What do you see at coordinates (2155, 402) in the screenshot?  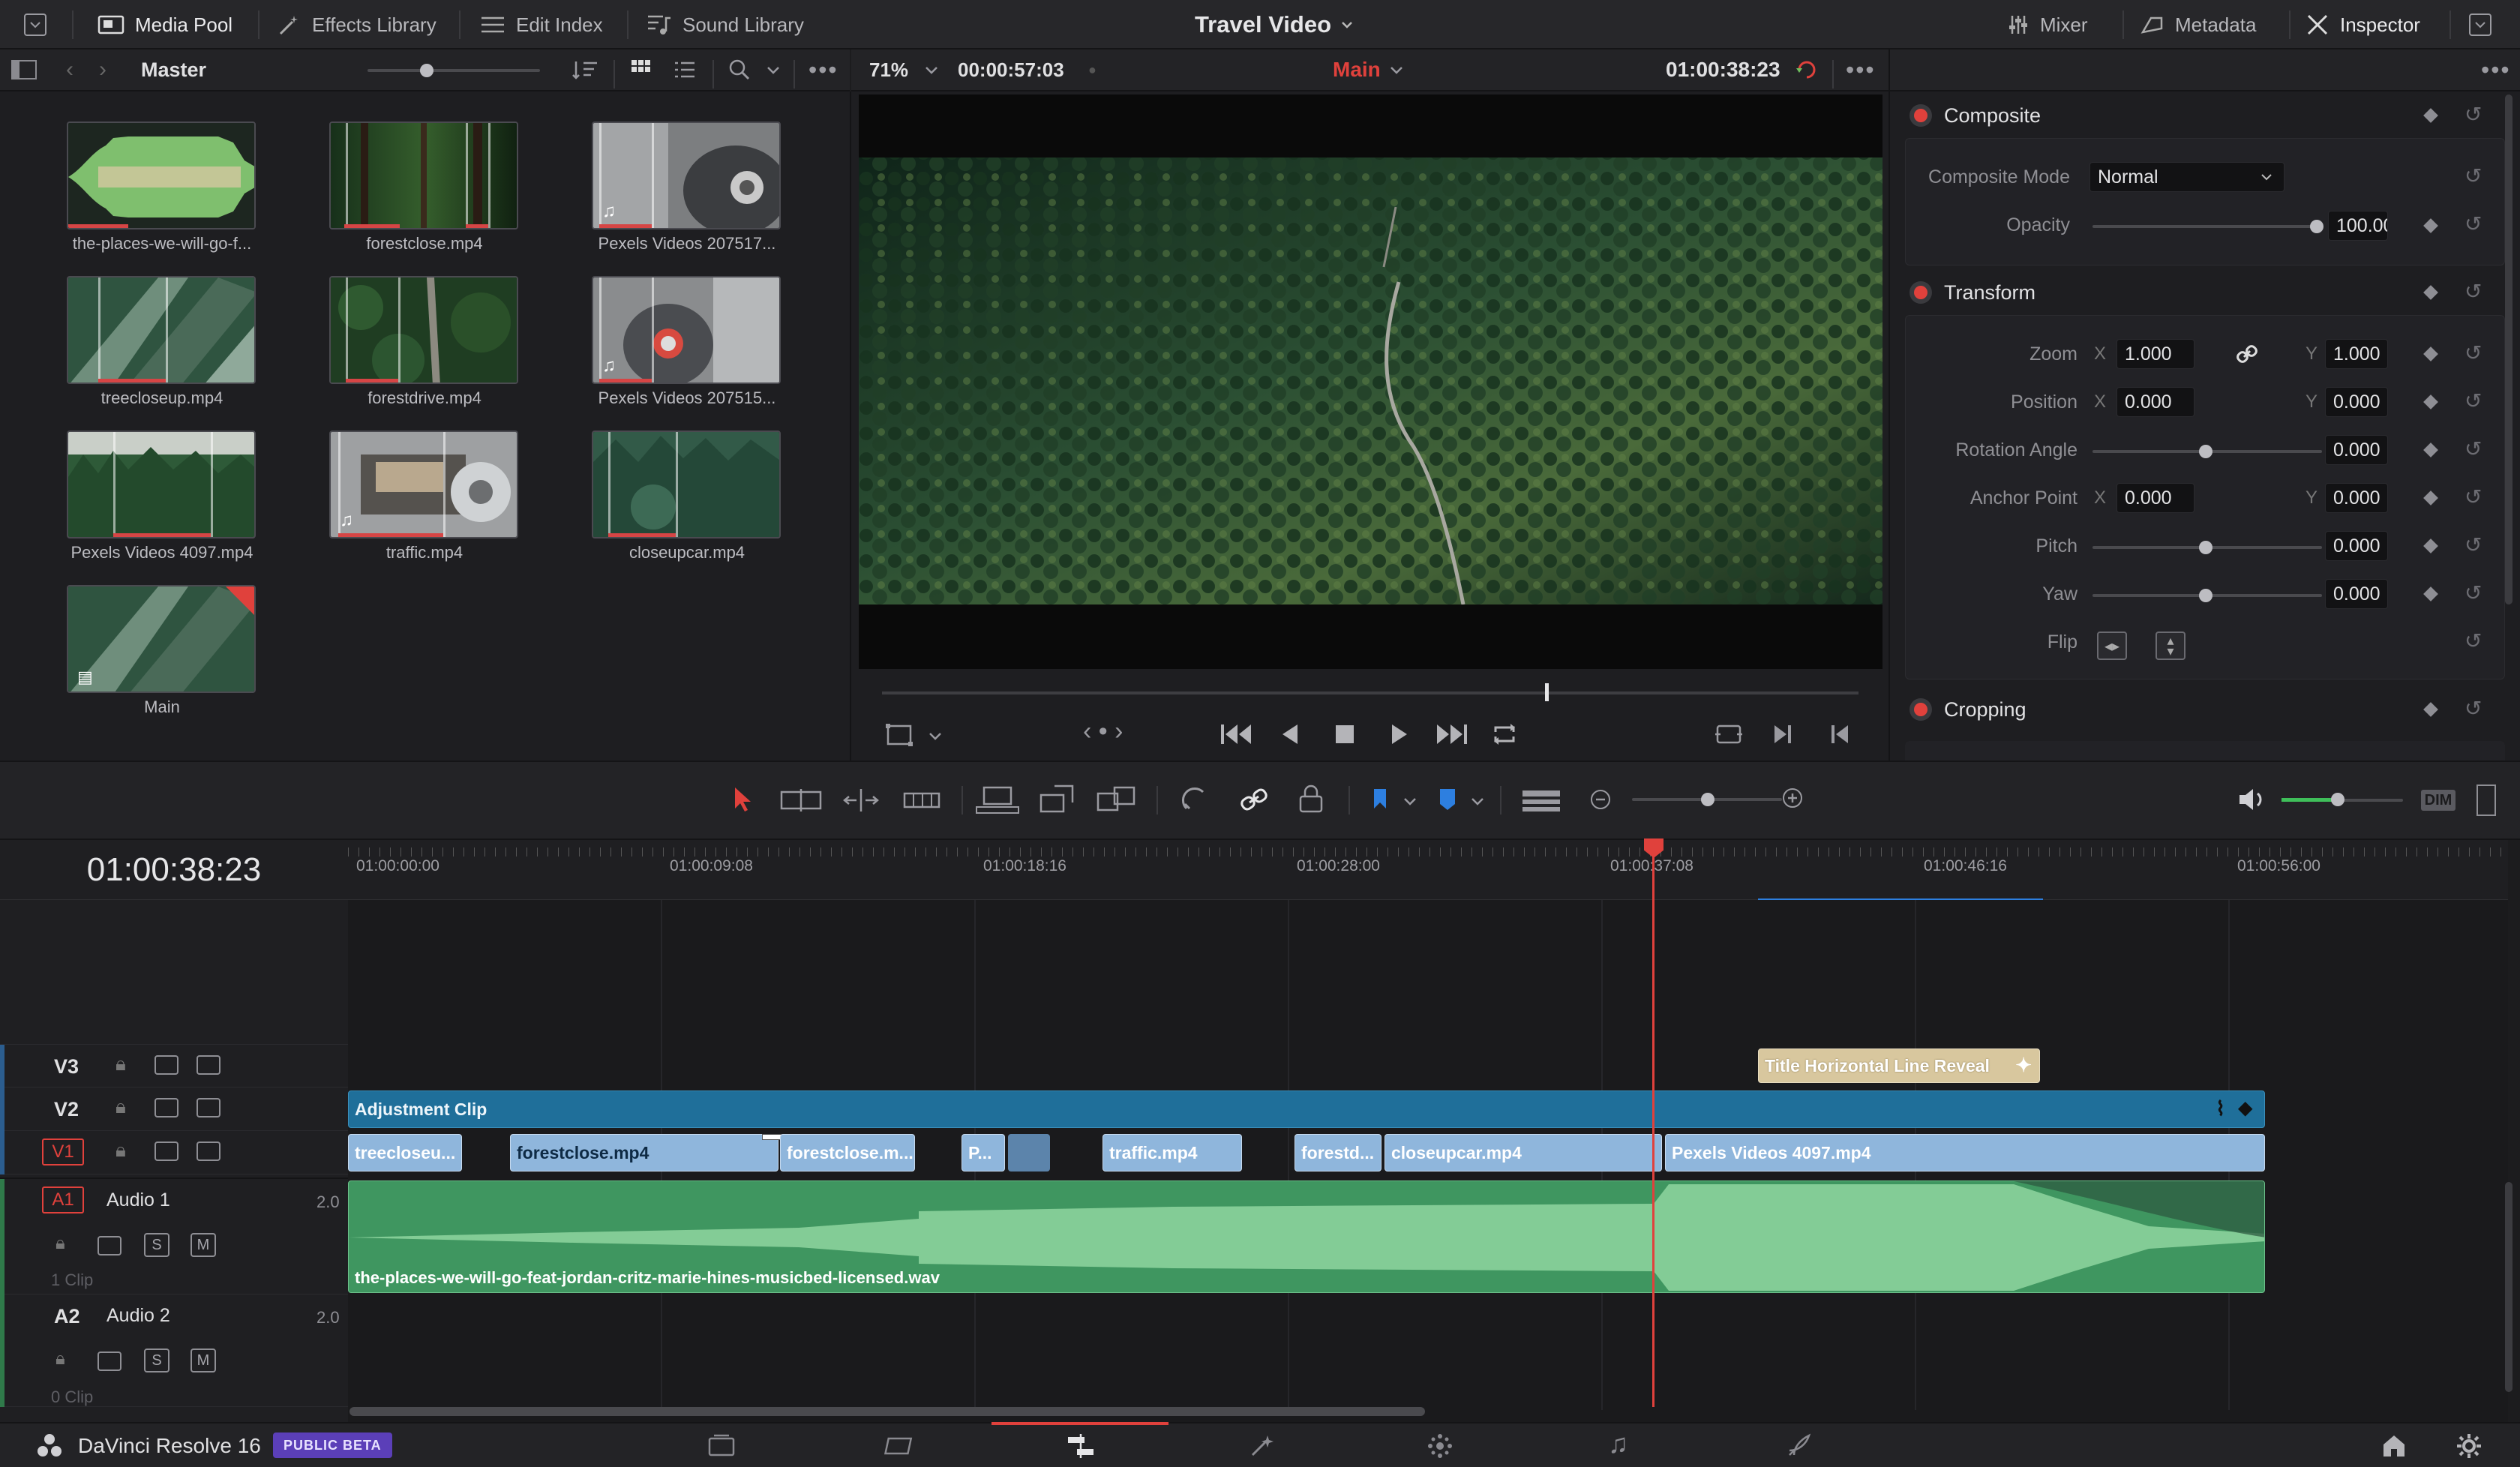 I see `position-x-field: 0.000` at bounding box center [2155, 402].